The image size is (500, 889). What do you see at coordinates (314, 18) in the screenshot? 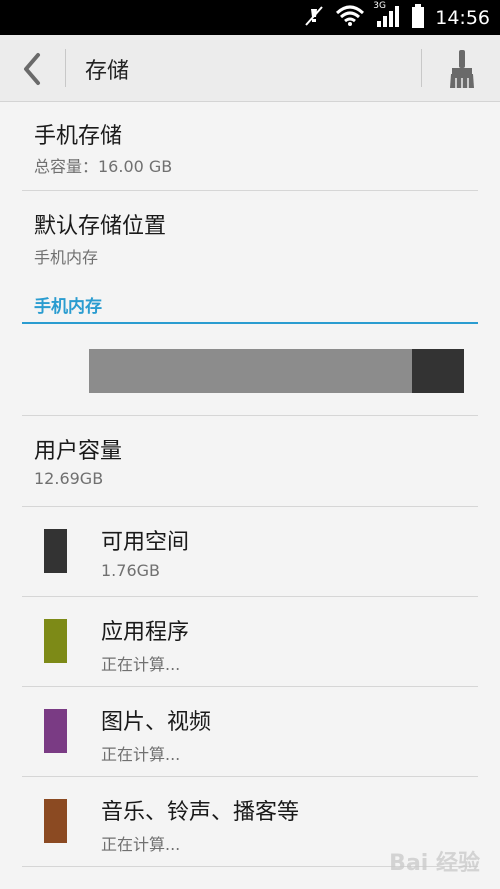
I see `mute-icon` at bounding box center [314, 18].